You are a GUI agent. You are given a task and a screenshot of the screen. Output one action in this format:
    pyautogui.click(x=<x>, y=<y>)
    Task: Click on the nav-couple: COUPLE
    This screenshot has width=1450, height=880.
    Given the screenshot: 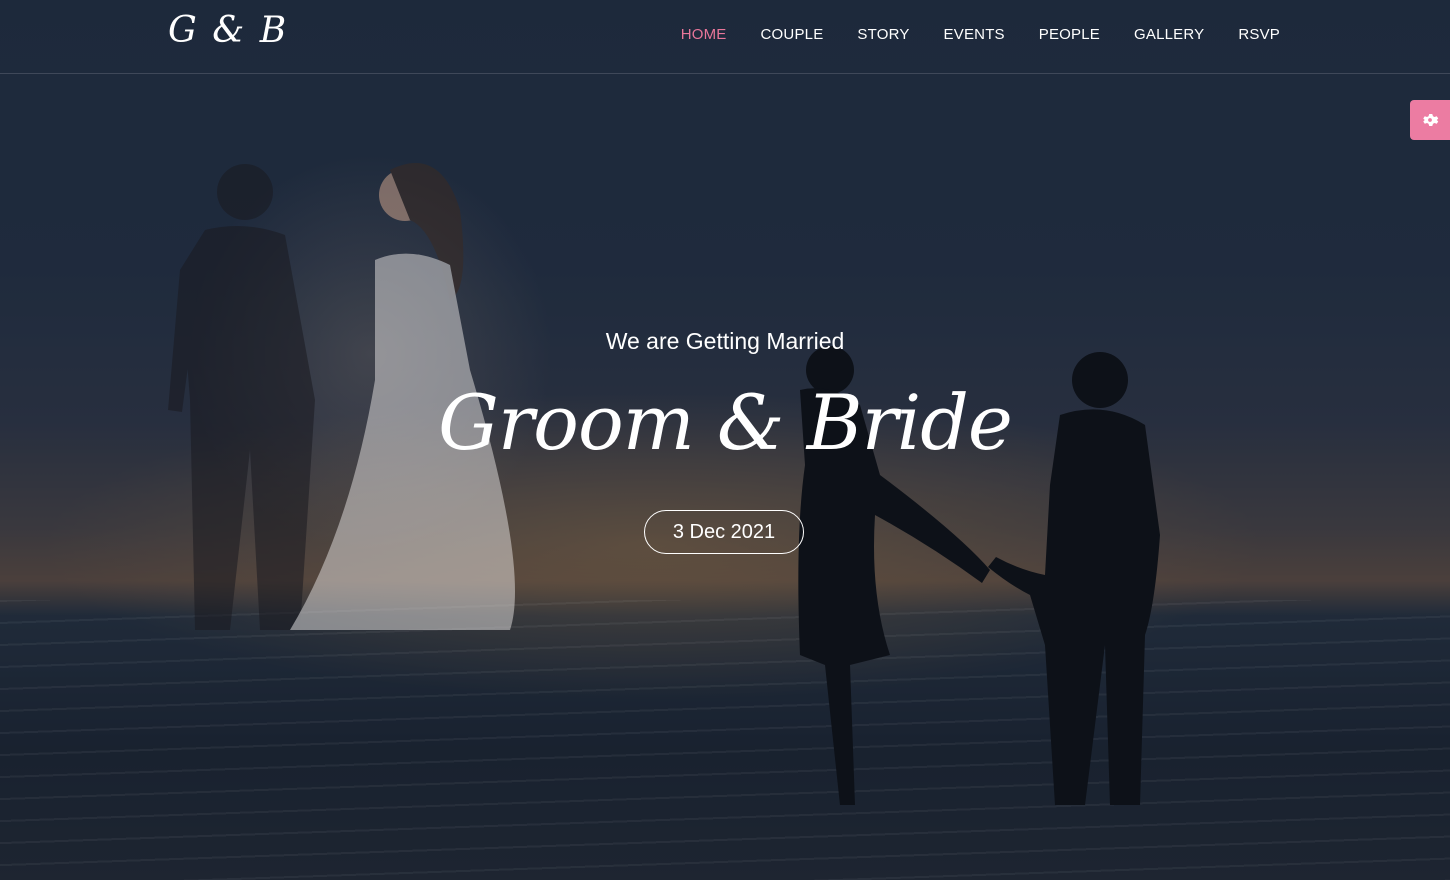 What is the action you would take?
    pyautogui.click(x=792, y=34)
    